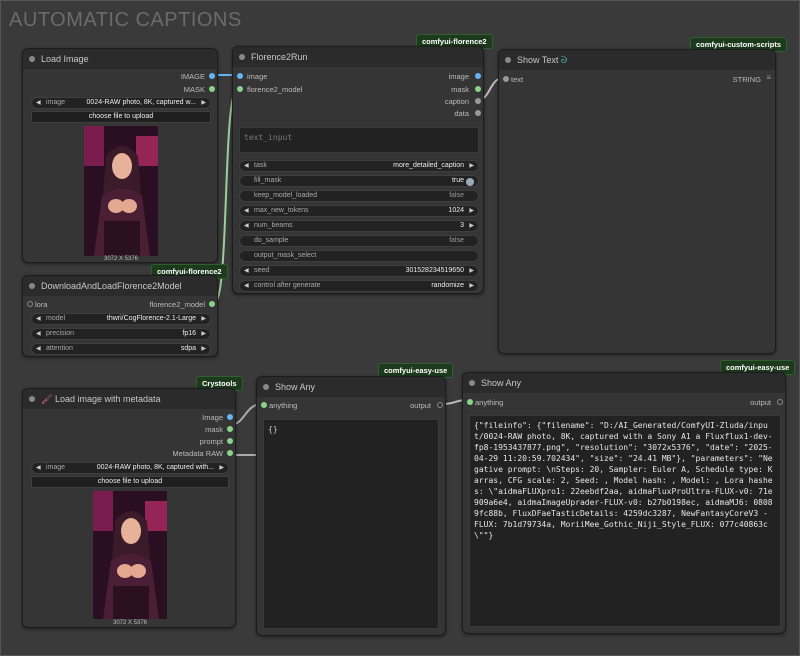  I want to click on toggle-on-icon, so click(470, 182).